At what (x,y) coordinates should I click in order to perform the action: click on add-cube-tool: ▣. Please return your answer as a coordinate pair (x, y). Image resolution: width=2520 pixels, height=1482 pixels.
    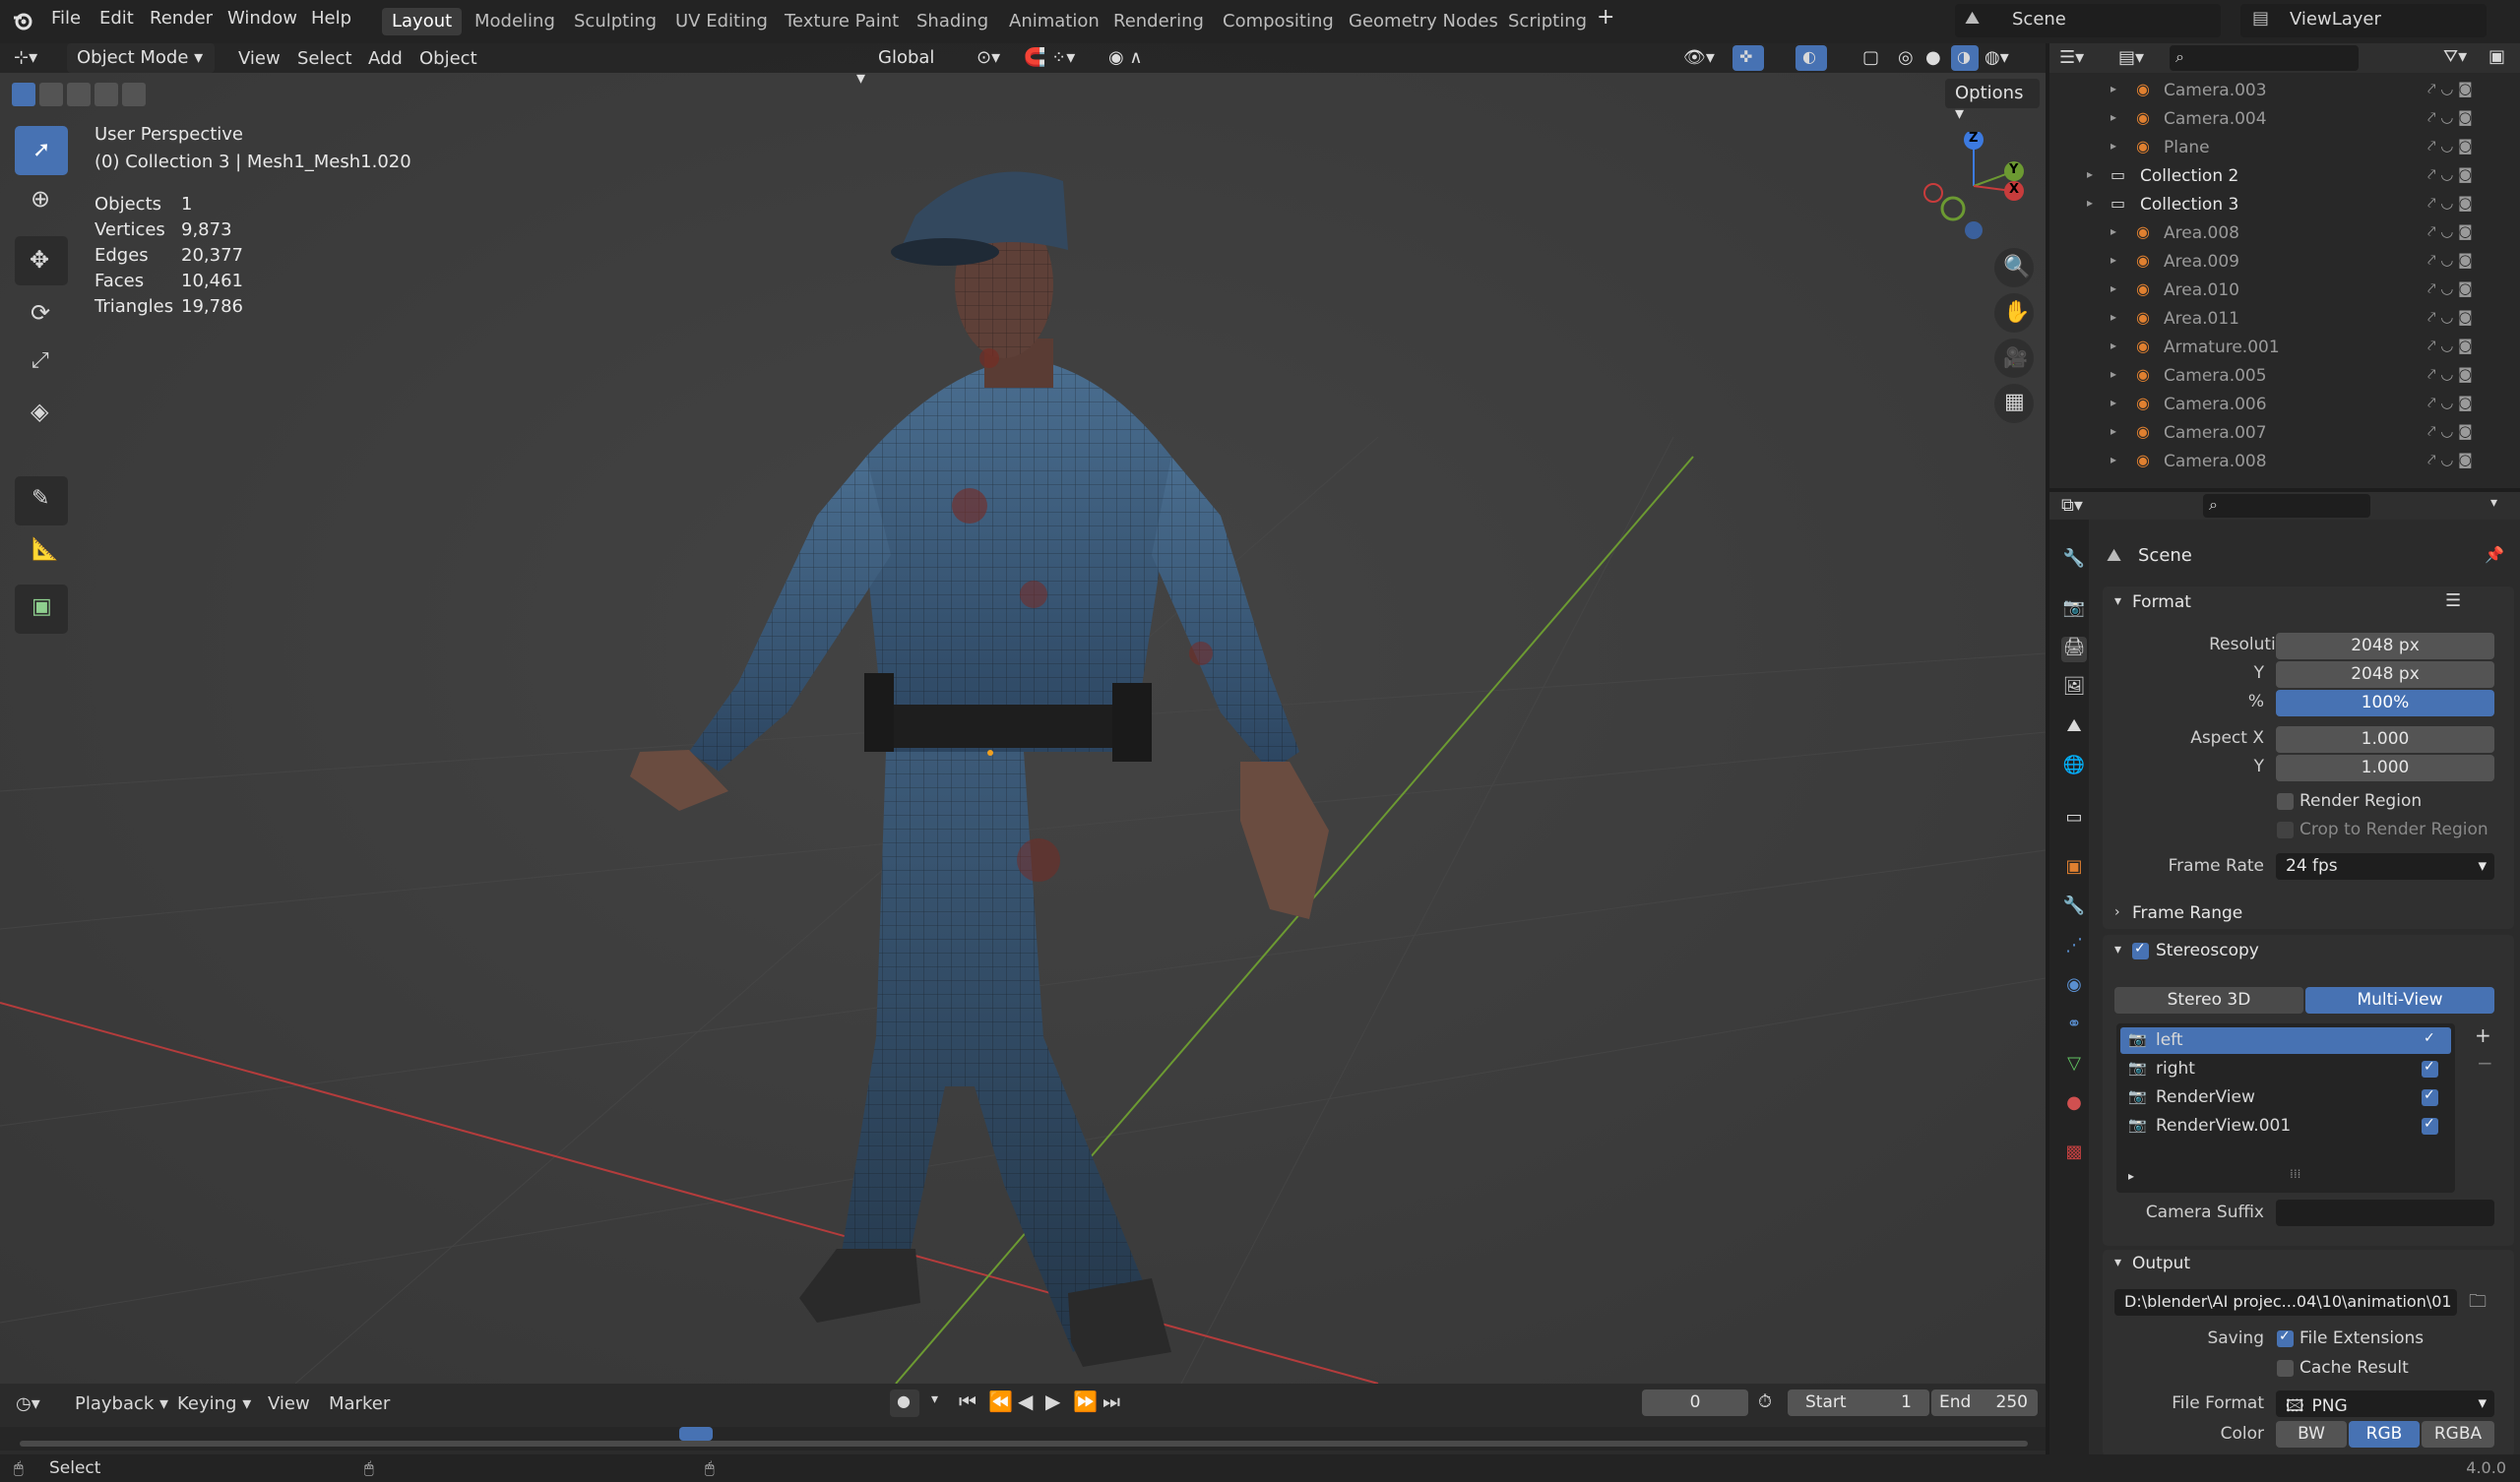
    Looking at the image, I should click on (41, 609).